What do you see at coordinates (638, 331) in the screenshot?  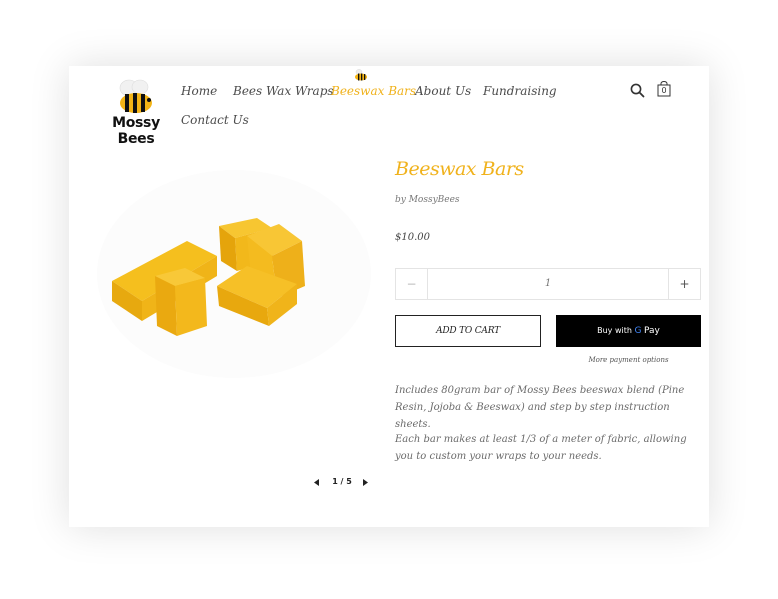 I see `google-g-icon: G` at bounding box center [638, 331].